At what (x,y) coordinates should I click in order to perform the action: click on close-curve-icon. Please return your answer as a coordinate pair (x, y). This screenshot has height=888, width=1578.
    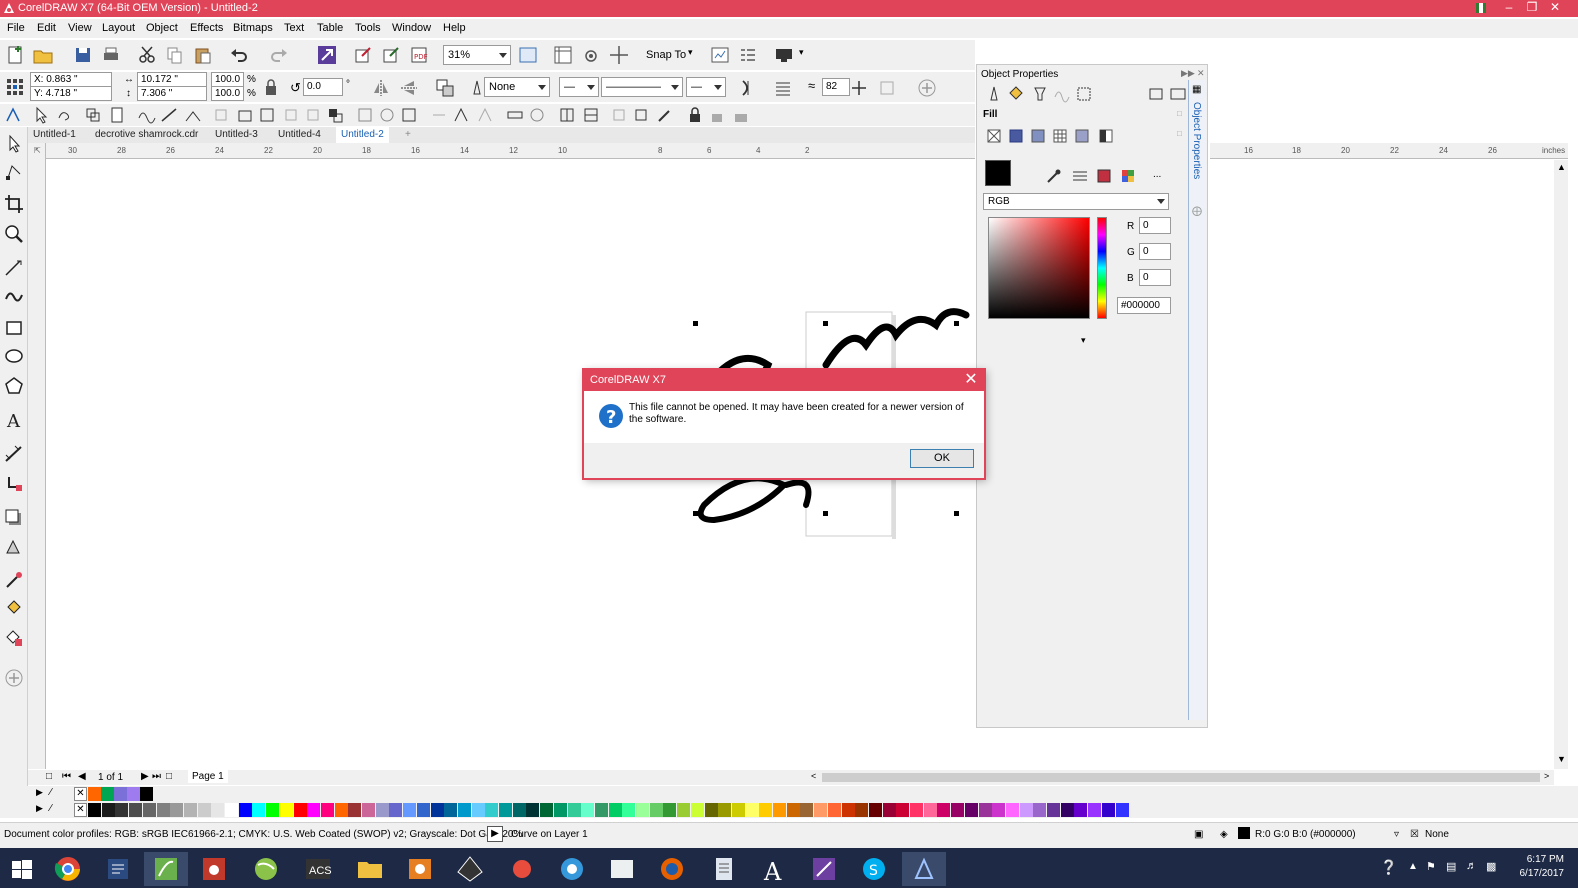
    Looking at the image, I should click on (747, 88).